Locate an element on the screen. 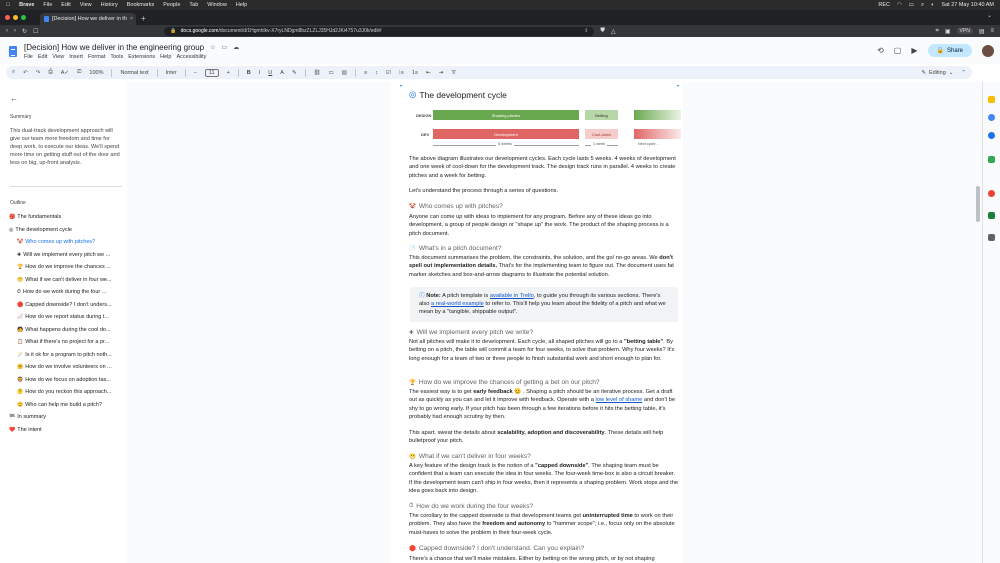 The height and width of the screenshot is (563, 1000). paint-format-icon: ⎚ is located at coordinates (79, 72).